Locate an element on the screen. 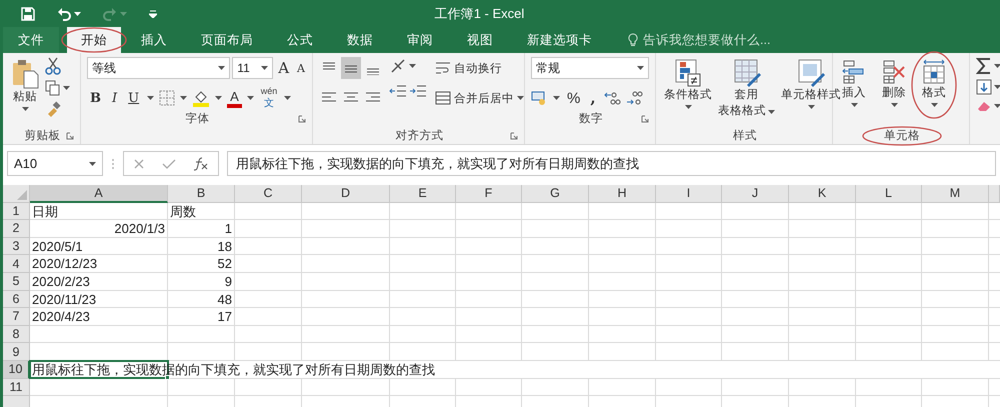 Image resolution: width=1000 pixels, height=407 pixels. row-header: 3 is located at coordinates (16, 247).